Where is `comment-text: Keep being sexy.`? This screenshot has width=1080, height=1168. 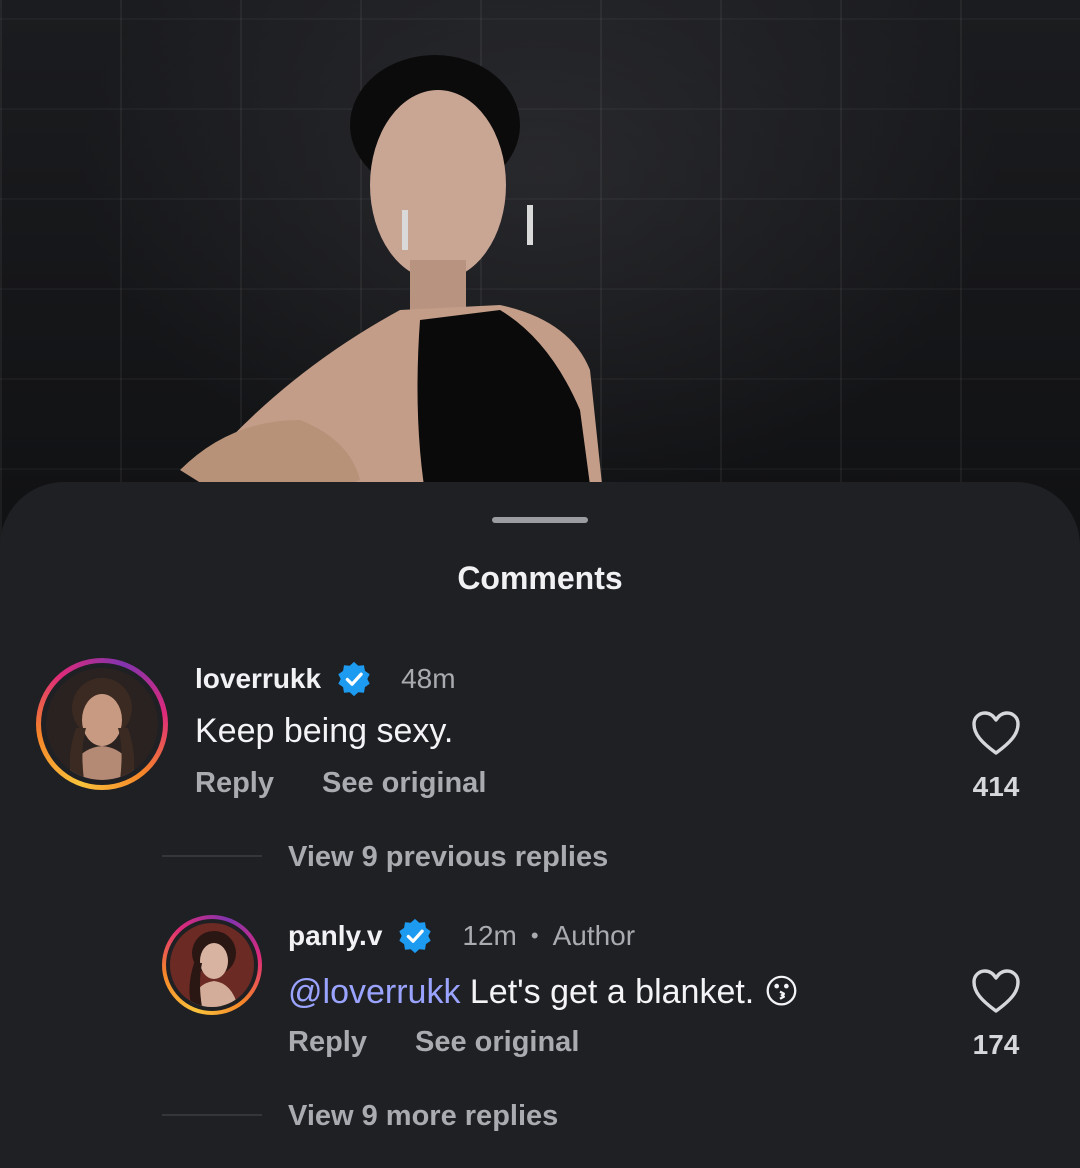 comment-text: Keep being sexy. is located at coordinates (324, 731).